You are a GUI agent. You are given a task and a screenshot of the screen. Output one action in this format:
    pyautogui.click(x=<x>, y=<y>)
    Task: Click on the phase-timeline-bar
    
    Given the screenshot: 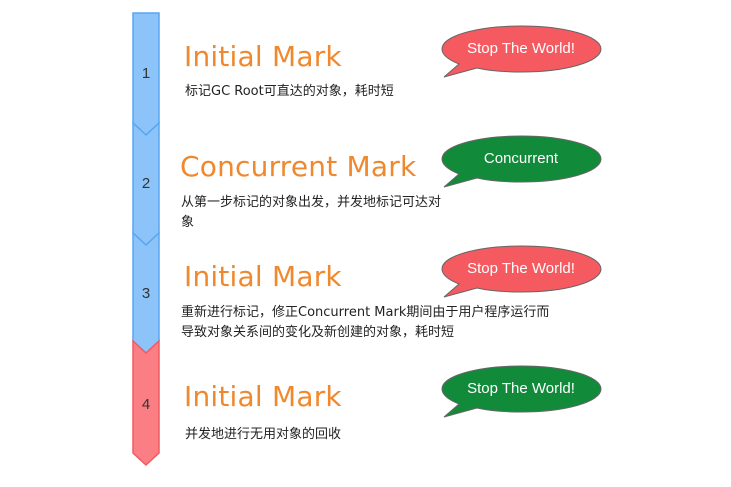 What is the action you would take?
    pyautogui.click(x=146, y=239)
    